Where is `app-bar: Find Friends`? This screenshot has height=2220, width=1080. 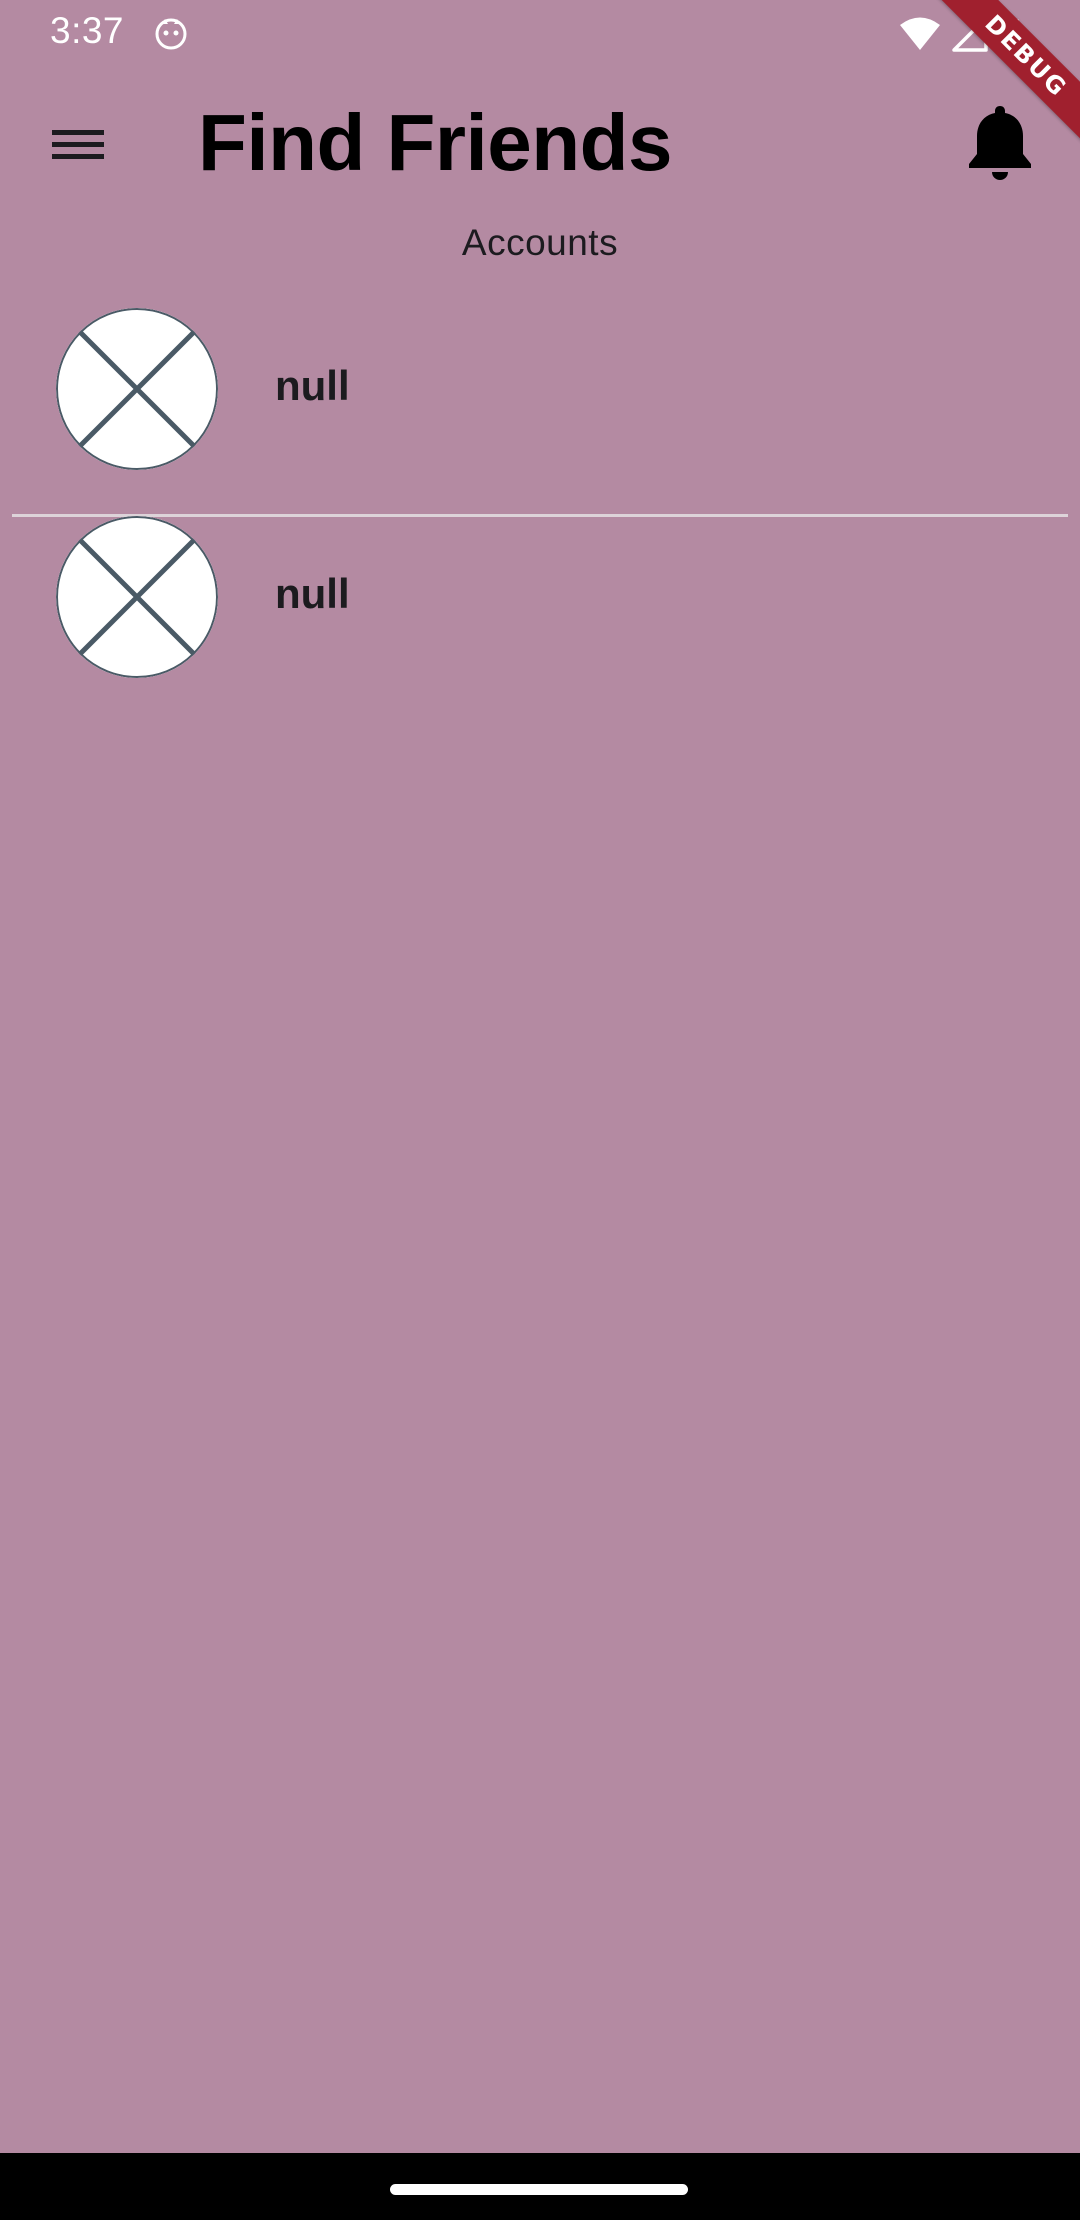 app-bar: Find Friends is located at coordinates (540, 144).